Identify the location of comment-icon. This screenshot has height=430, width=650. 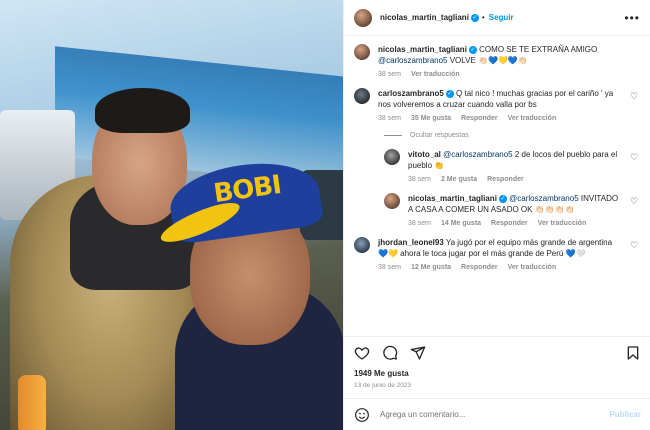
(390, 353).